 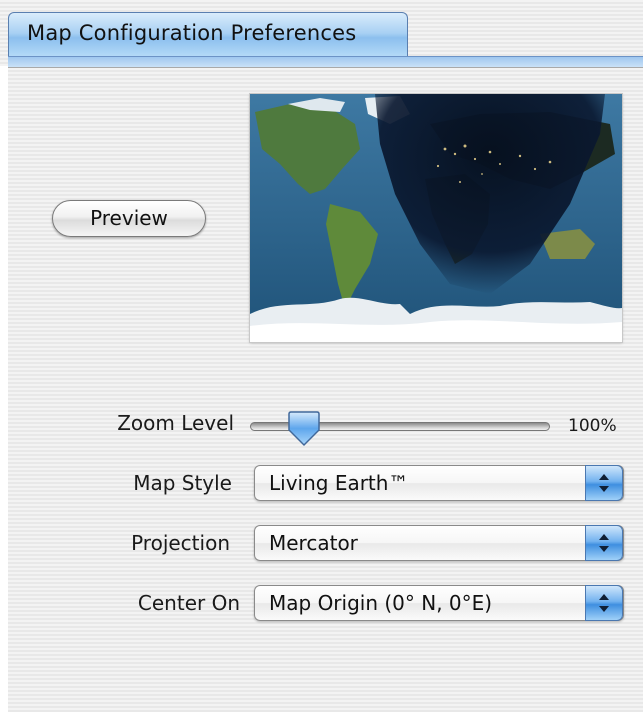 What do you see at coordinates (175, 423) in the screenshot?
I see `zoom-level-label: Zoom Level` at bounding box center [175, 423].